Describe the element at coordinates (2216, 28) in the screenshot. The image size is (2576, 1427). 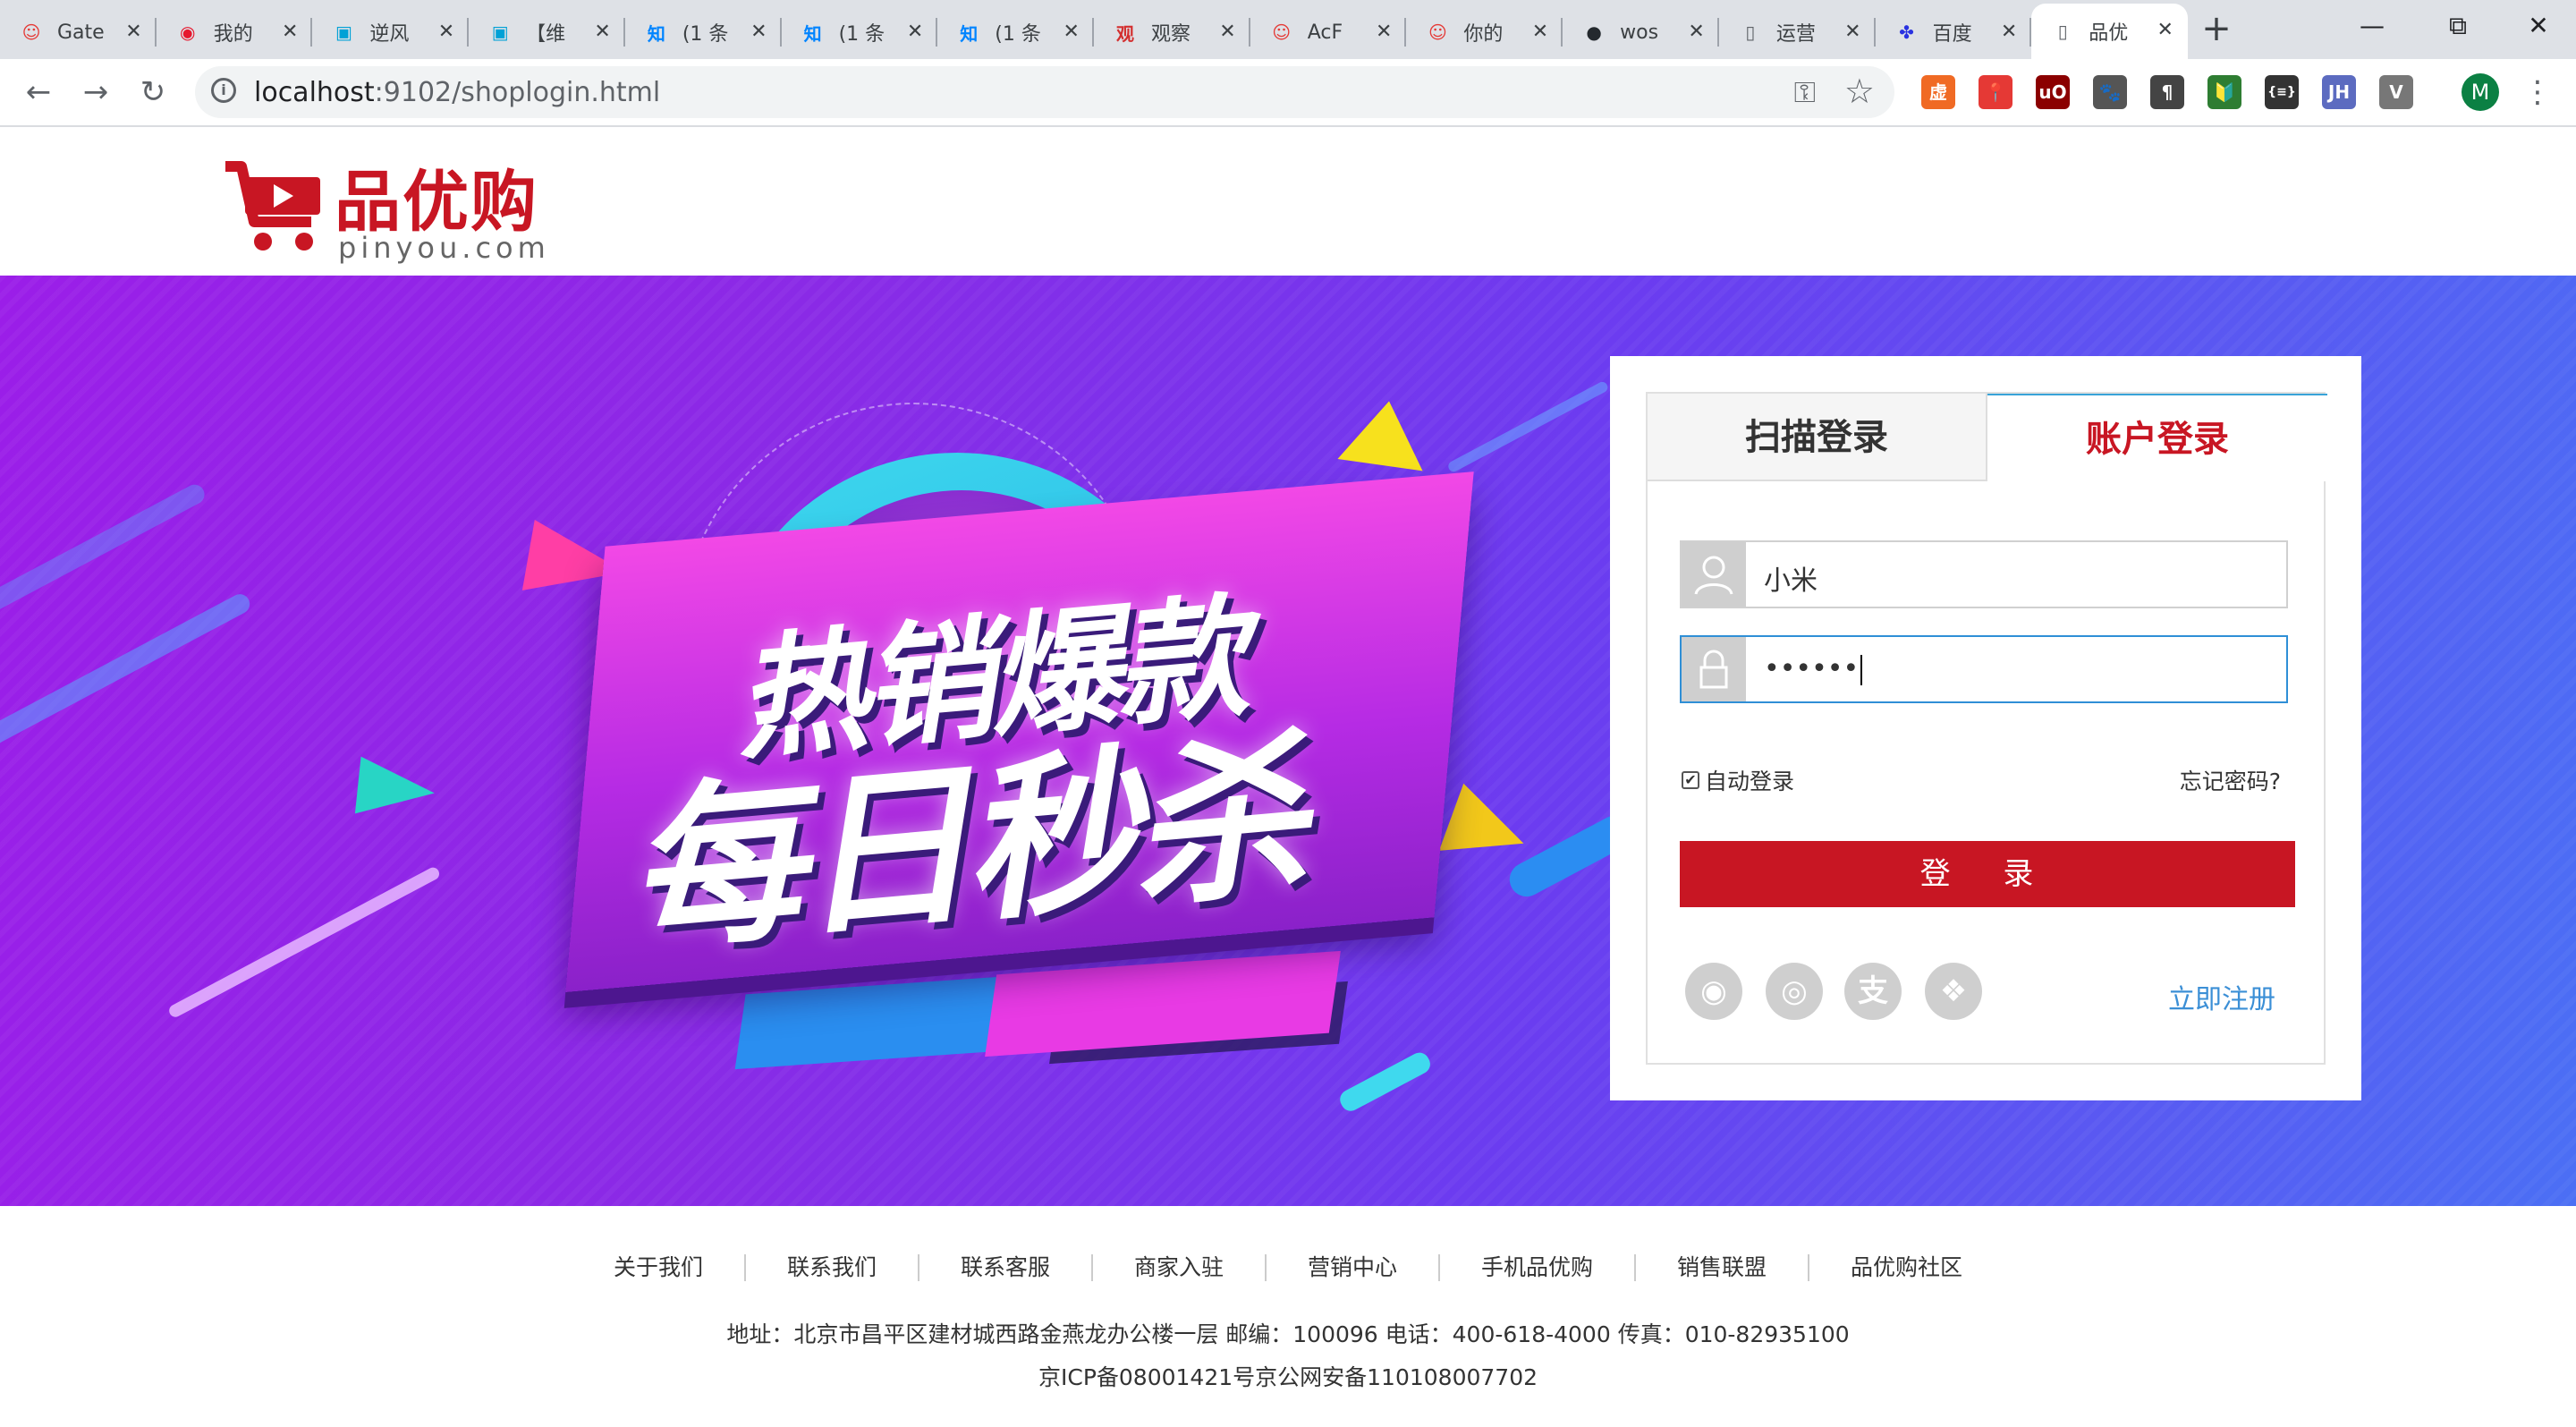
I see `new-tab-button: +` at that location.